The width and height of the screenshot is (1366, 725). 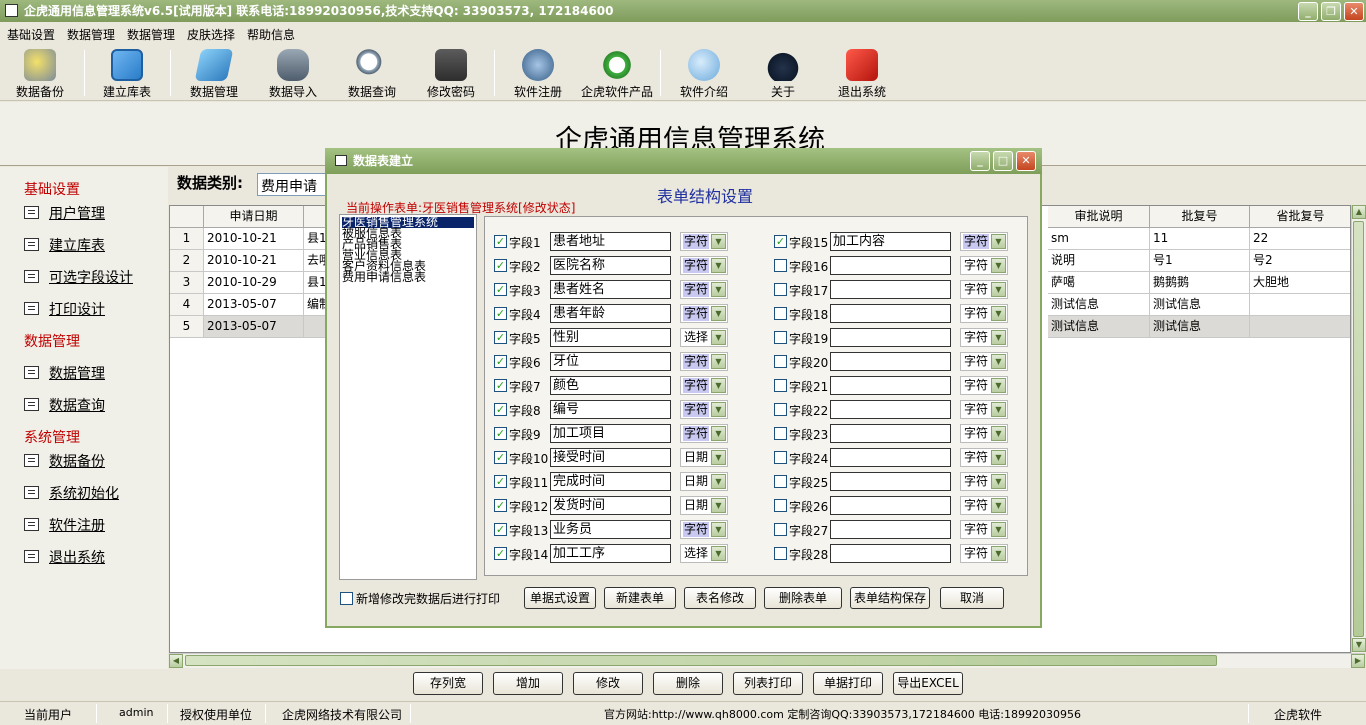 What do you see at coordinates (254, 305) in the screenshot?
I see `table-cell: 2013-05-07` at bounding box center [254, 305].